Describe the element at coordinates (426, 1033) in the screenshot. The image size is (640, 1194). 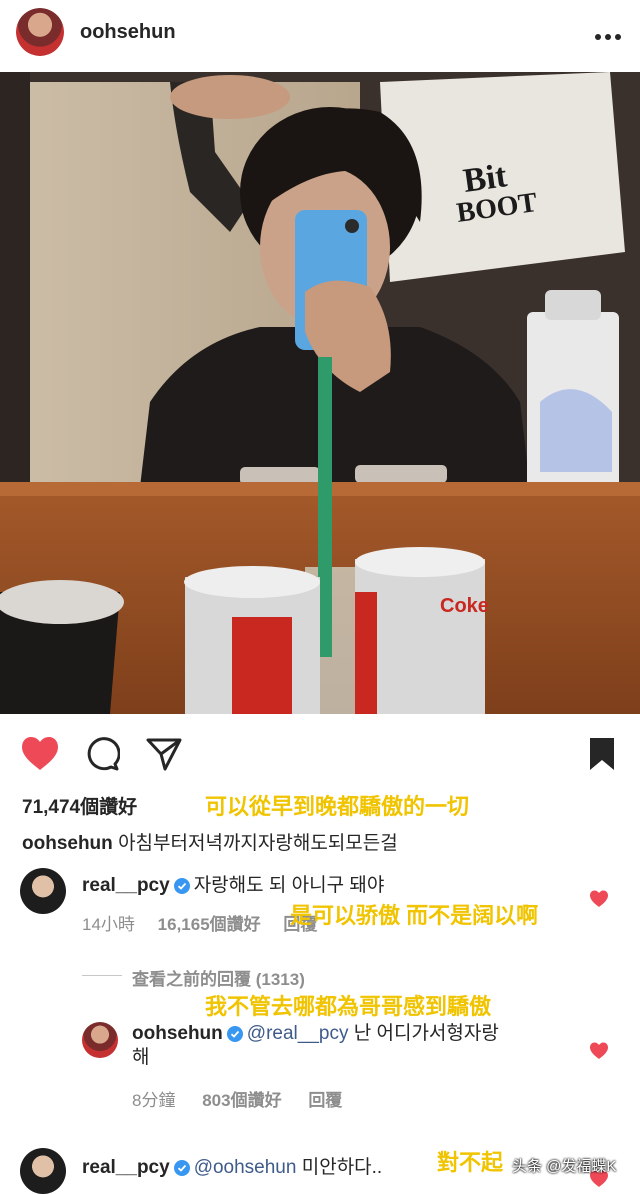
I see `reply-text: 난 어디가서형자랑` at that location.